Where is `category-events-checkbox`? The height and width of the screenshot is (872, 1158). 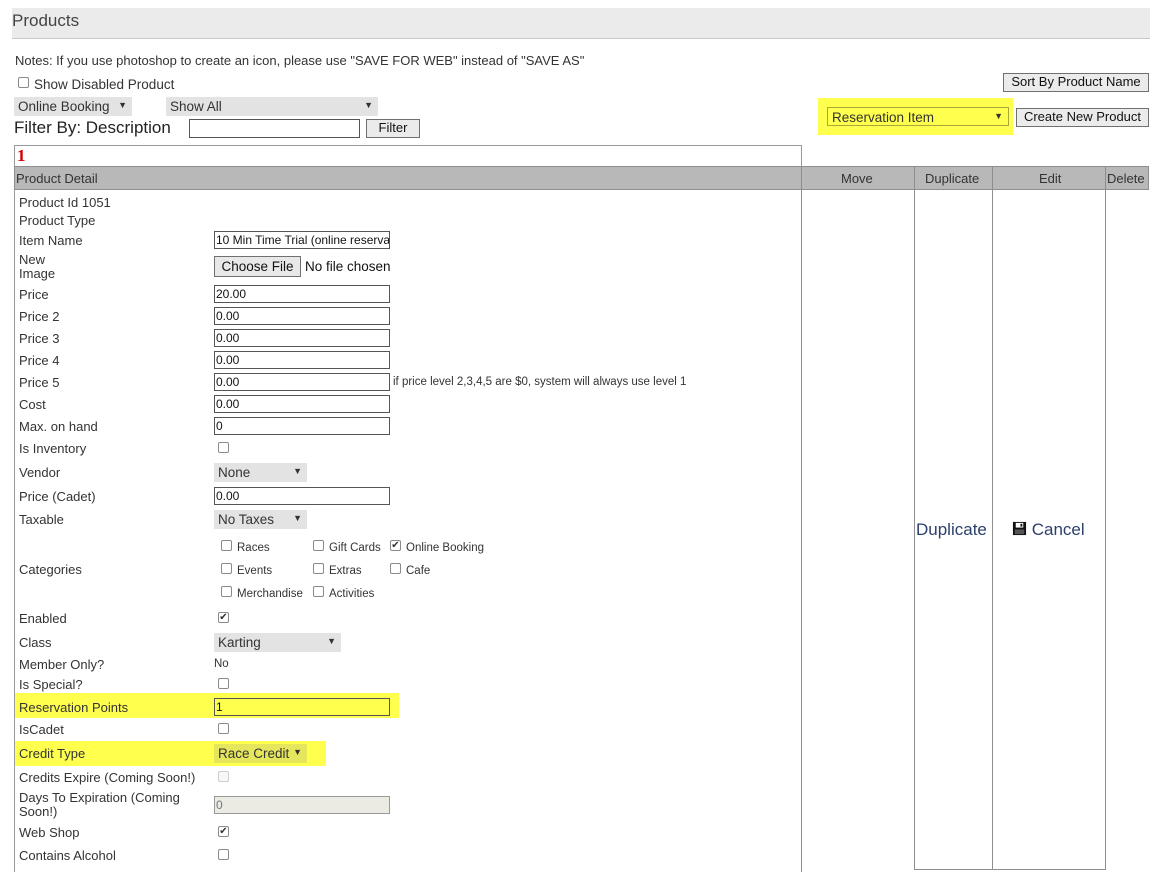 category-events-checkbox is located at coordinates (226, 568).